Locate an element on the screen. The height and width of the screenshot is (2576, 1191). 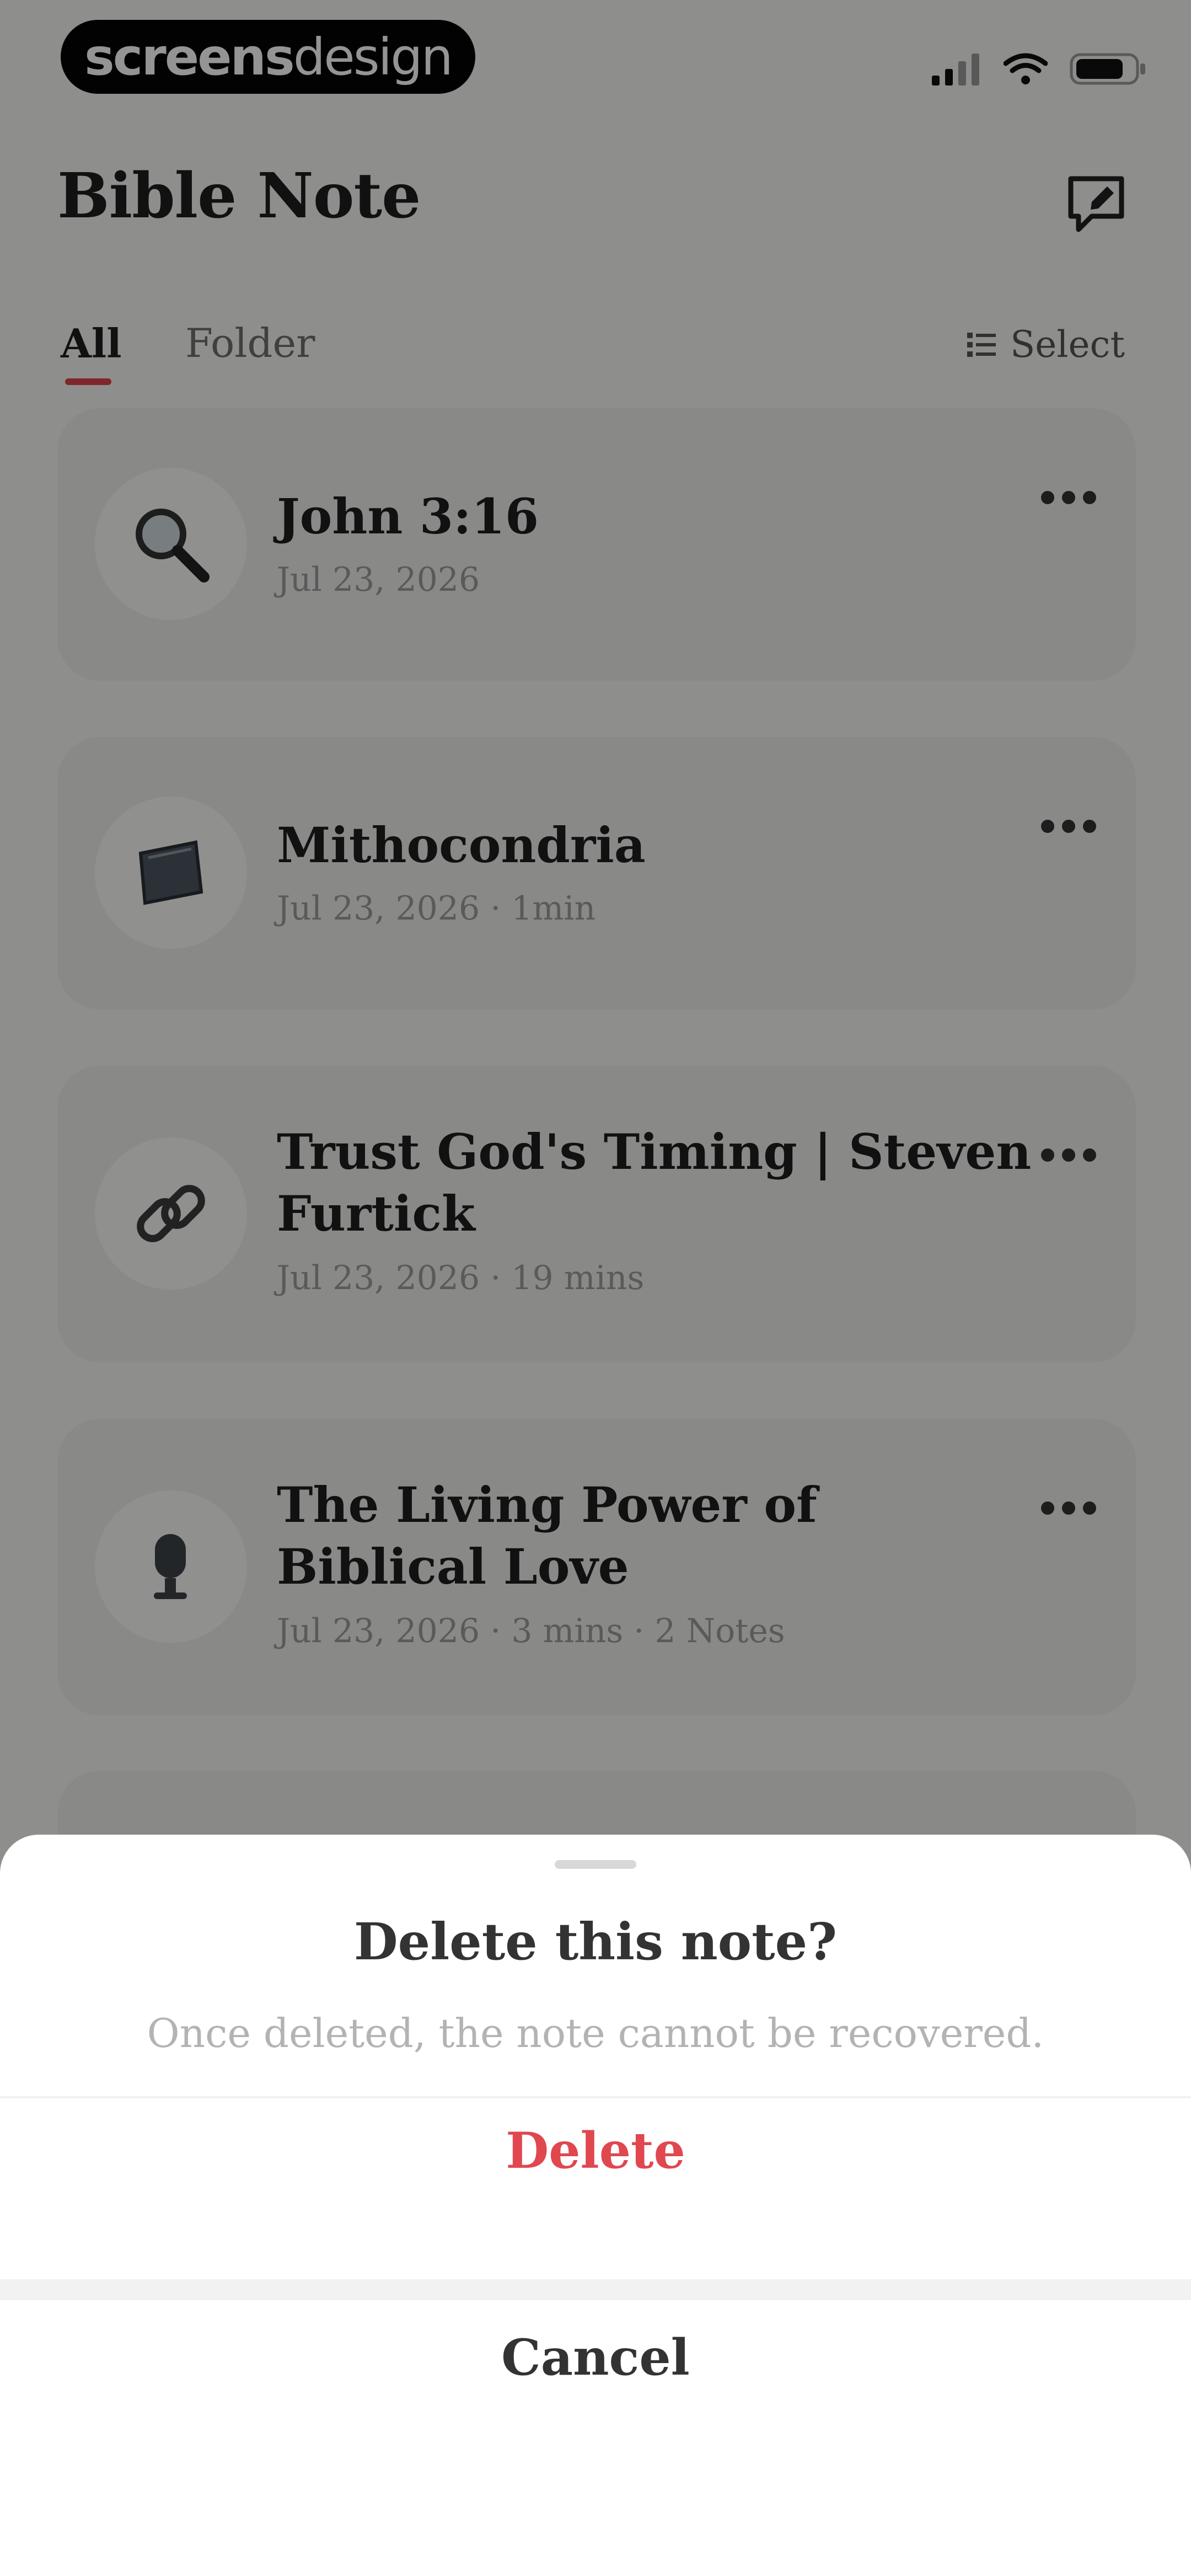
dialog-title: Delete this note? is located at coordinates (595, 1941).